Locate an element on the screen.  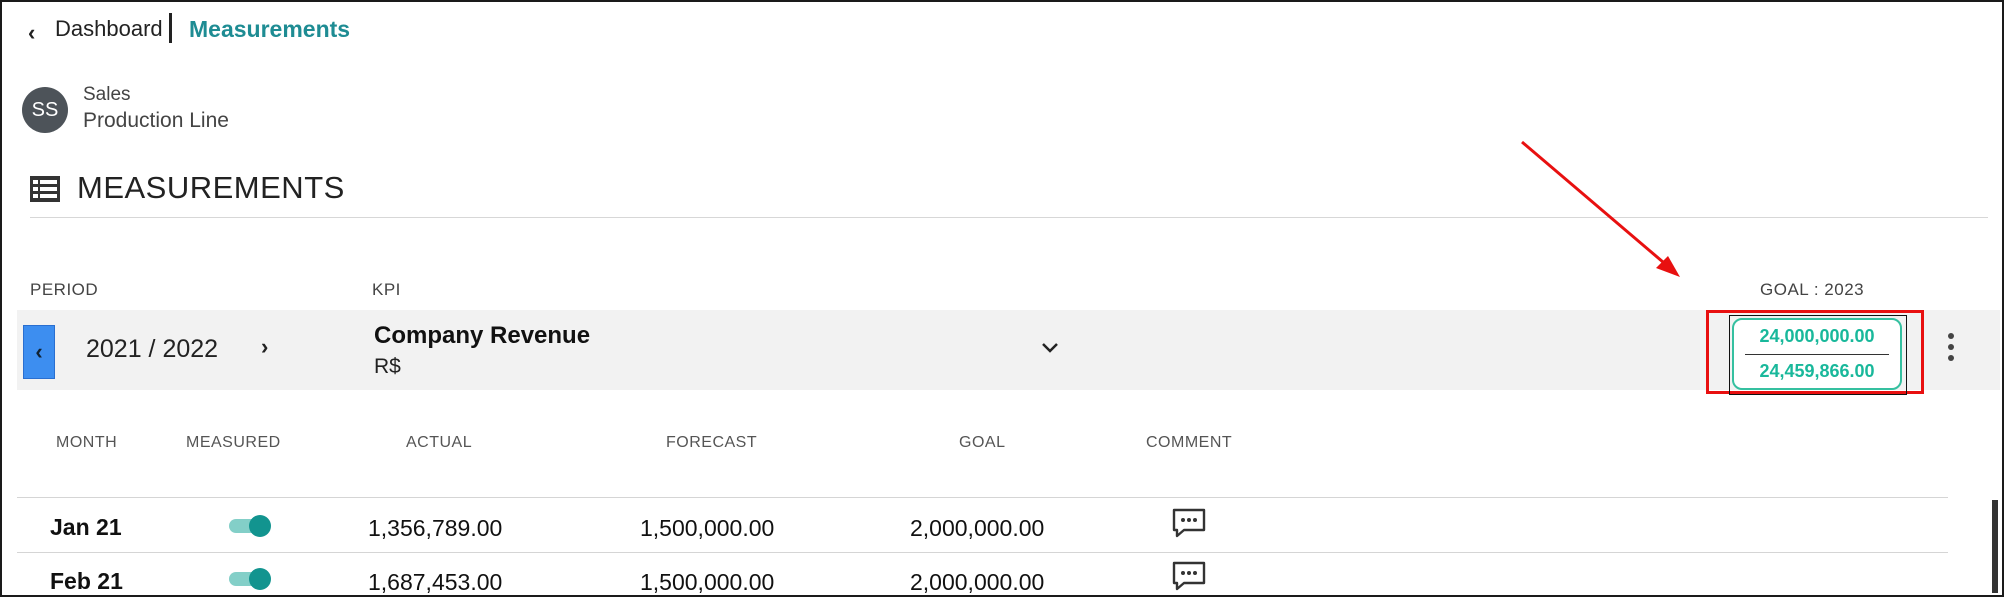
row-divider is located at coordinates (982, 552).